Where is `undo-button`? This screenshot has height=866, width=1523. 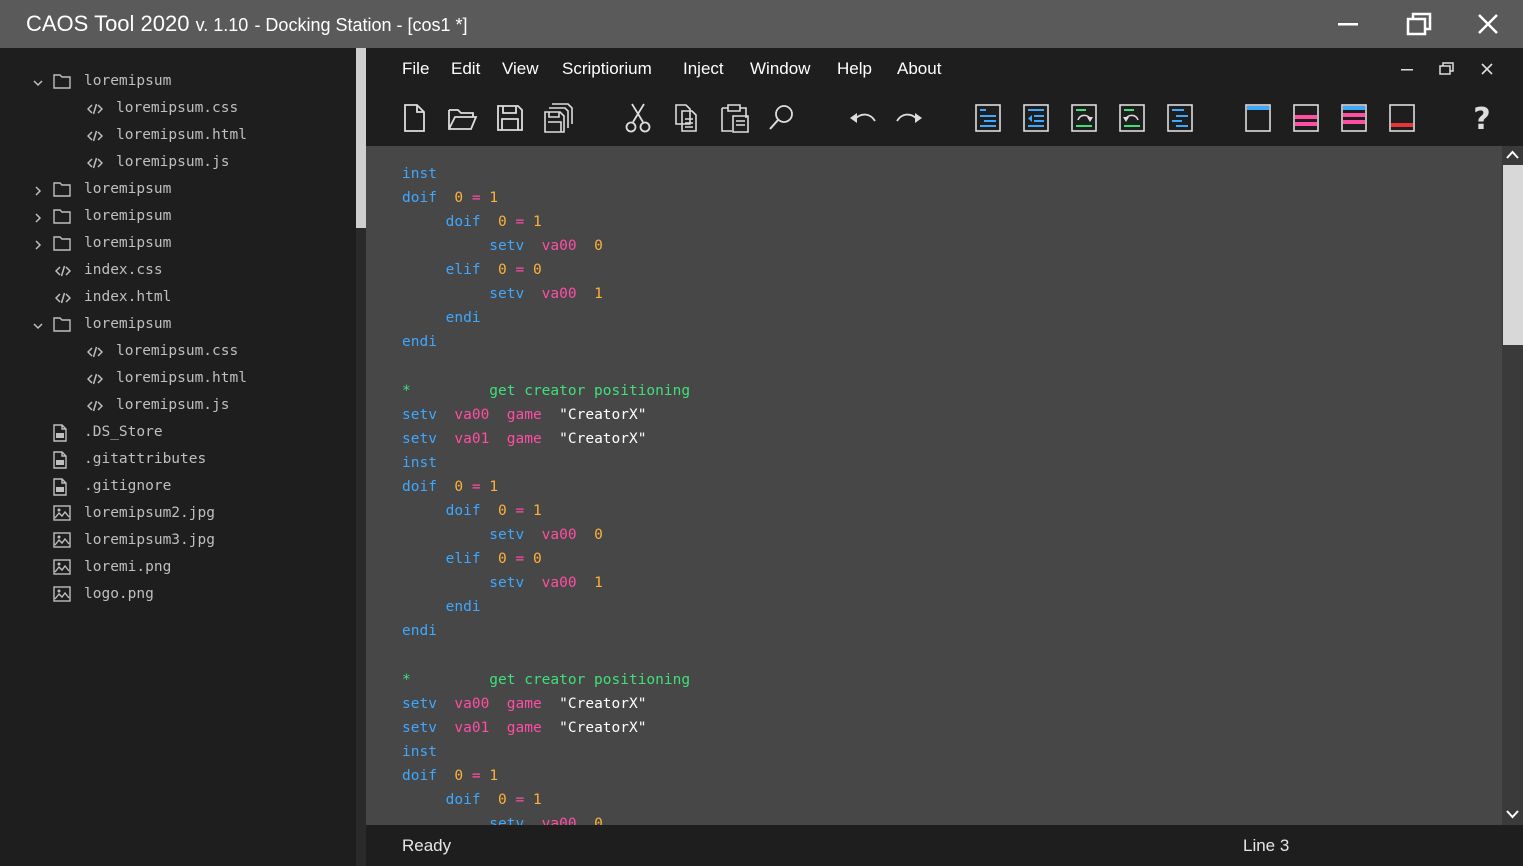
undo-button is located at coordinates (862, 118).